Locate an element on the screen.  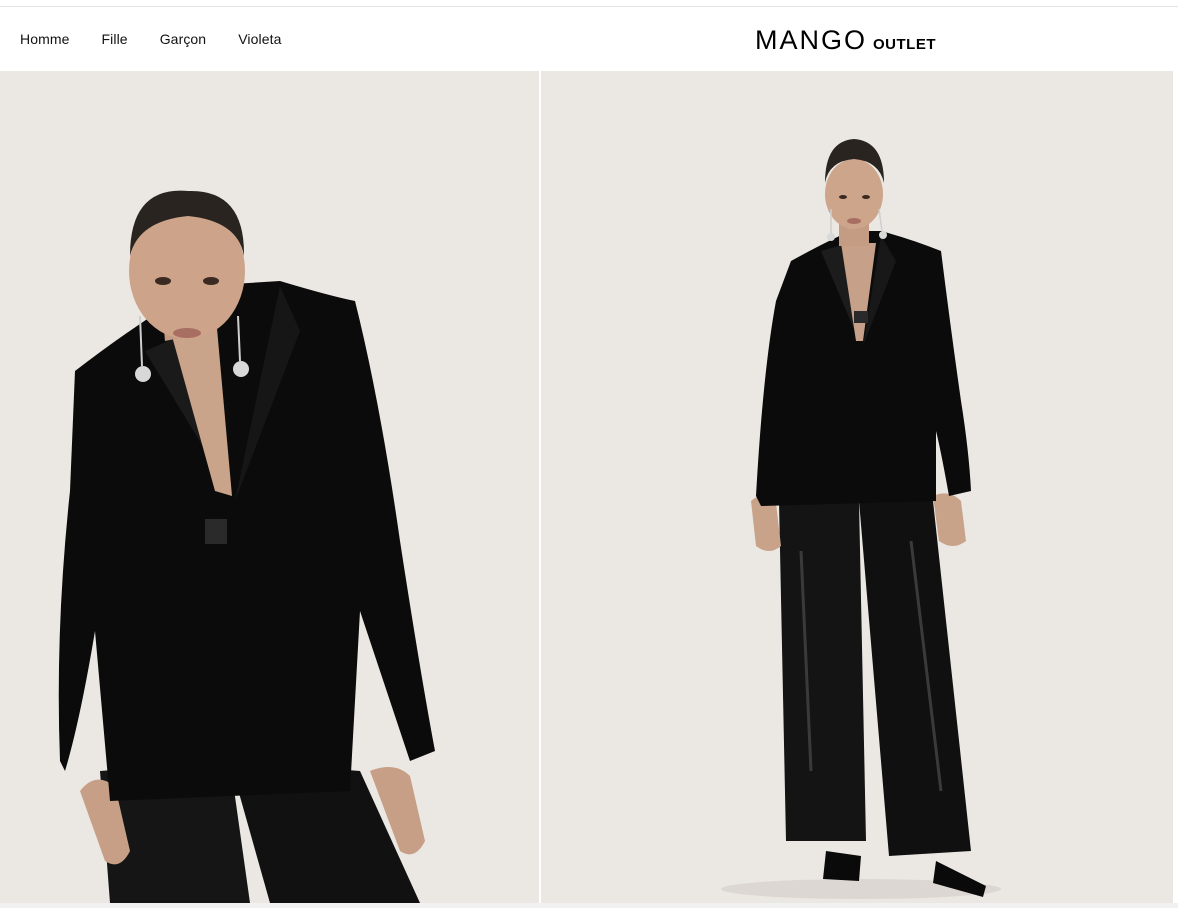
nav-item-garcon: Garçon is located at coordinates (183, 39).